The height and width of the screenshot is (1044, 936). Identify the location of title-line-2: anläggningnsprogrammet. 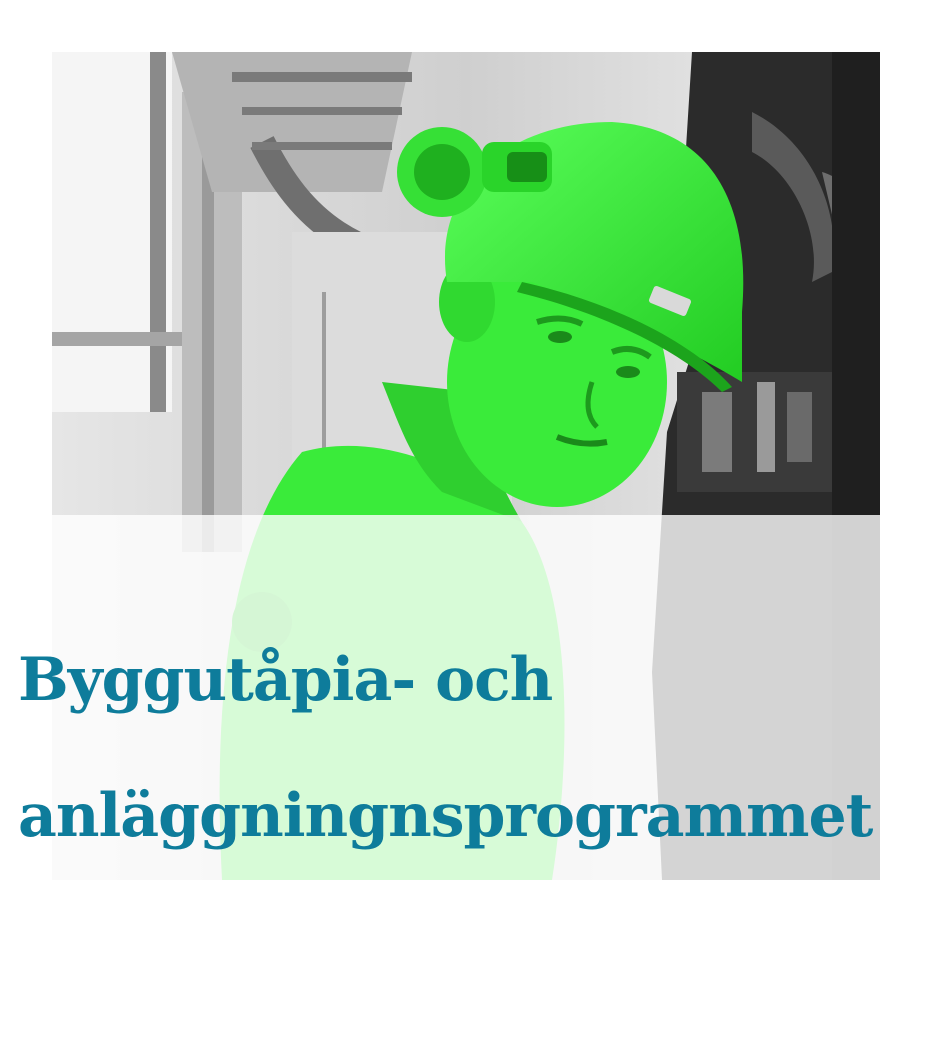
(445, 816).